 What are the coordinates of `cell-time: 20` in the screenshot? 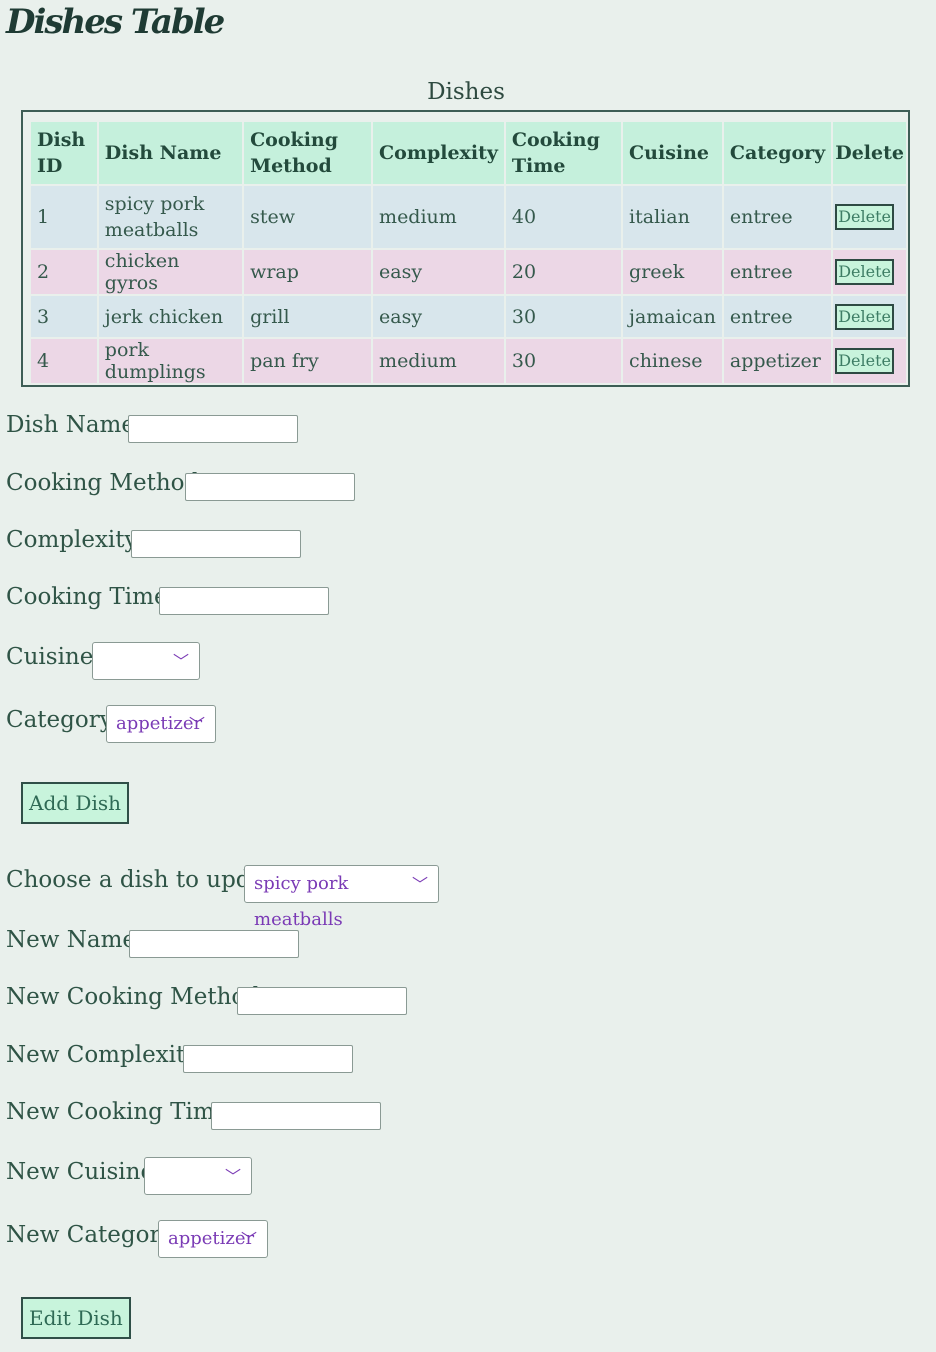 It's located at (563, 272).